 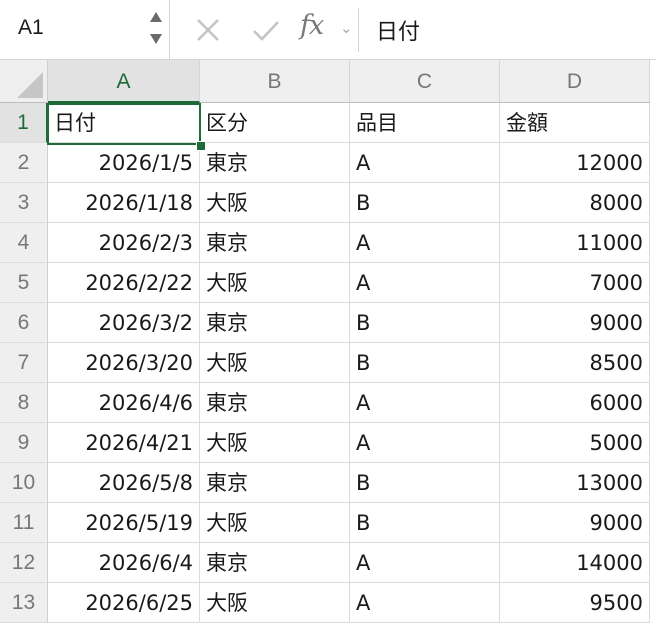 What do you see at coordinates (124, 563) in the screenshot?
I see `cell-a12: 2026/6/4` at bounding box center [124, 563].